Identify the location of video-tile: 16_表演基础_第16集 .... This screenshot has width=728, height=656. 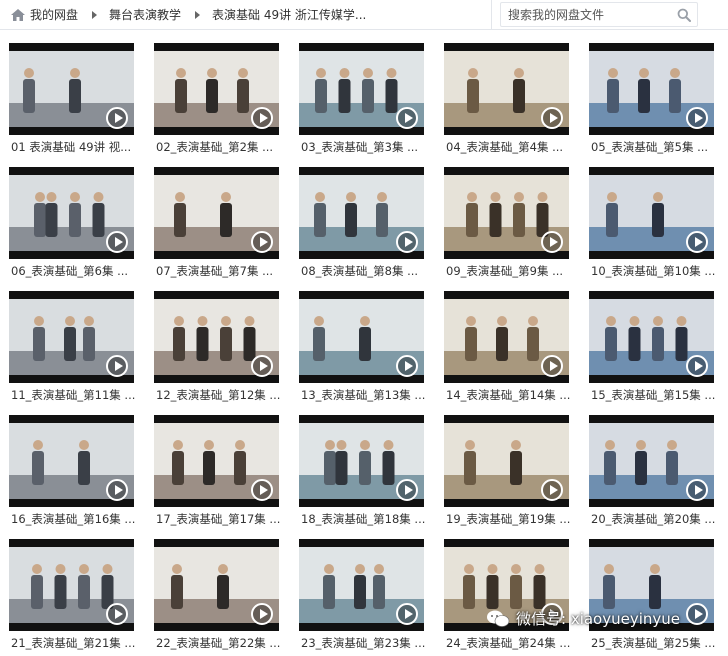
(72, 477).